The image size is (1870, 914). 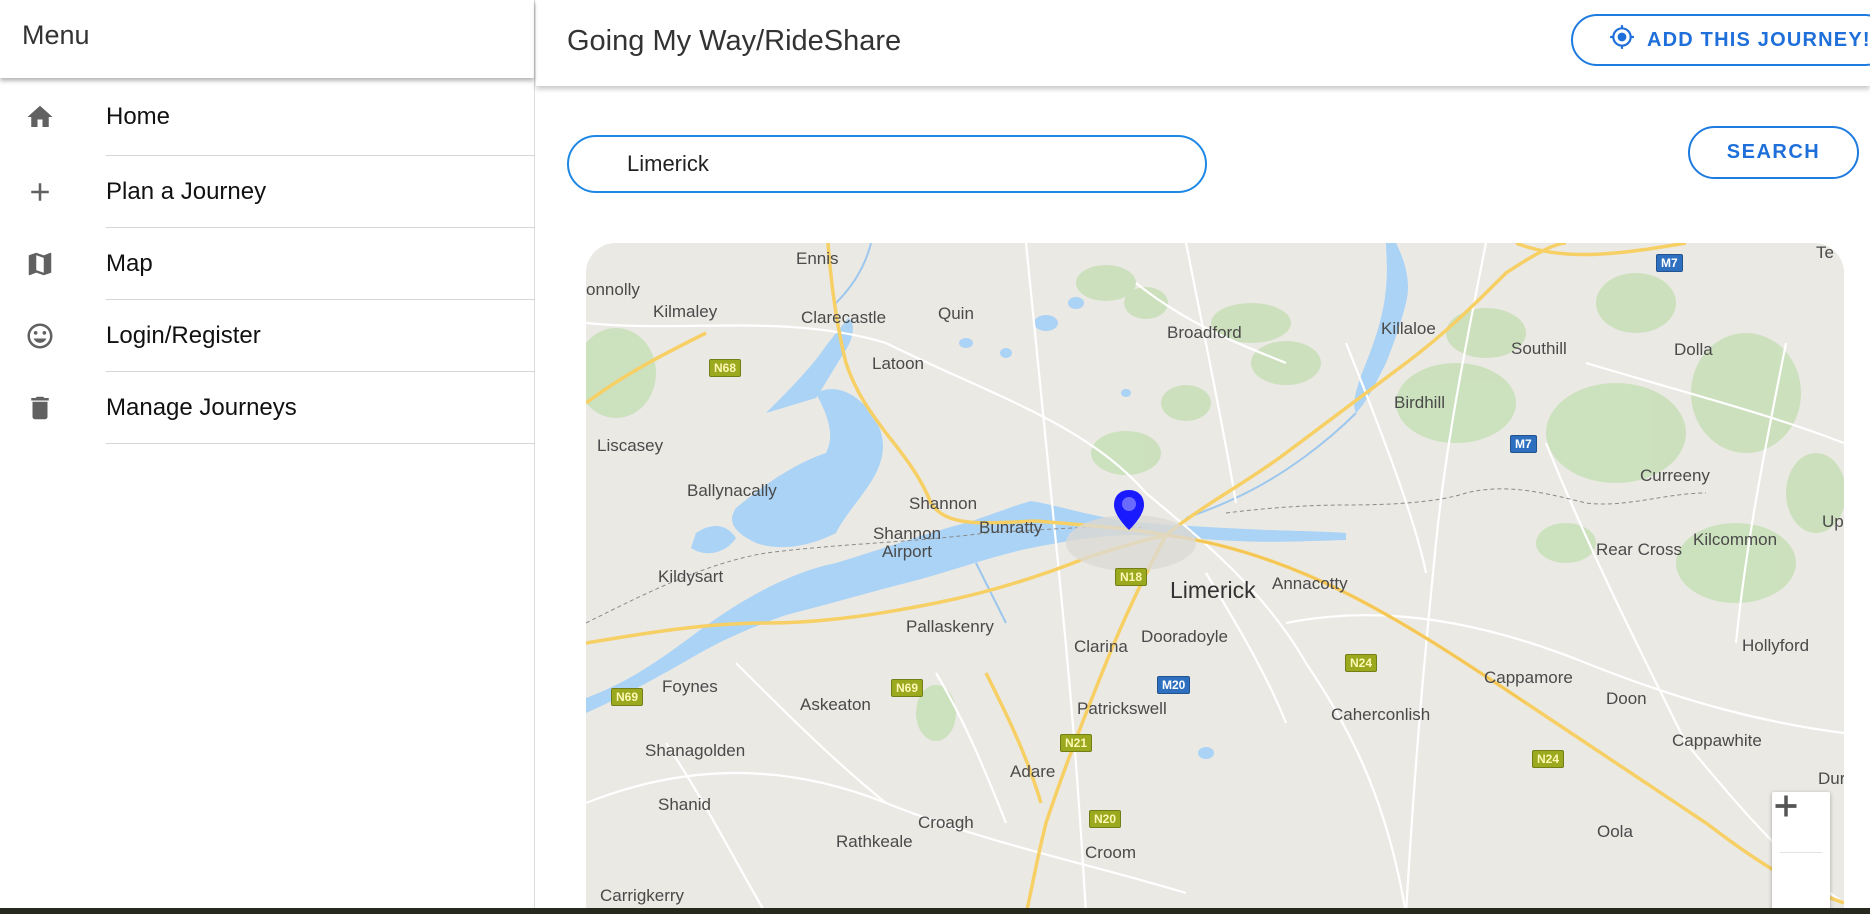 What do you see at coordinates (320, 192) in the screenshot?
I see `sidebar-item-label: Plan a Journey` at bounding box center [320, 192].